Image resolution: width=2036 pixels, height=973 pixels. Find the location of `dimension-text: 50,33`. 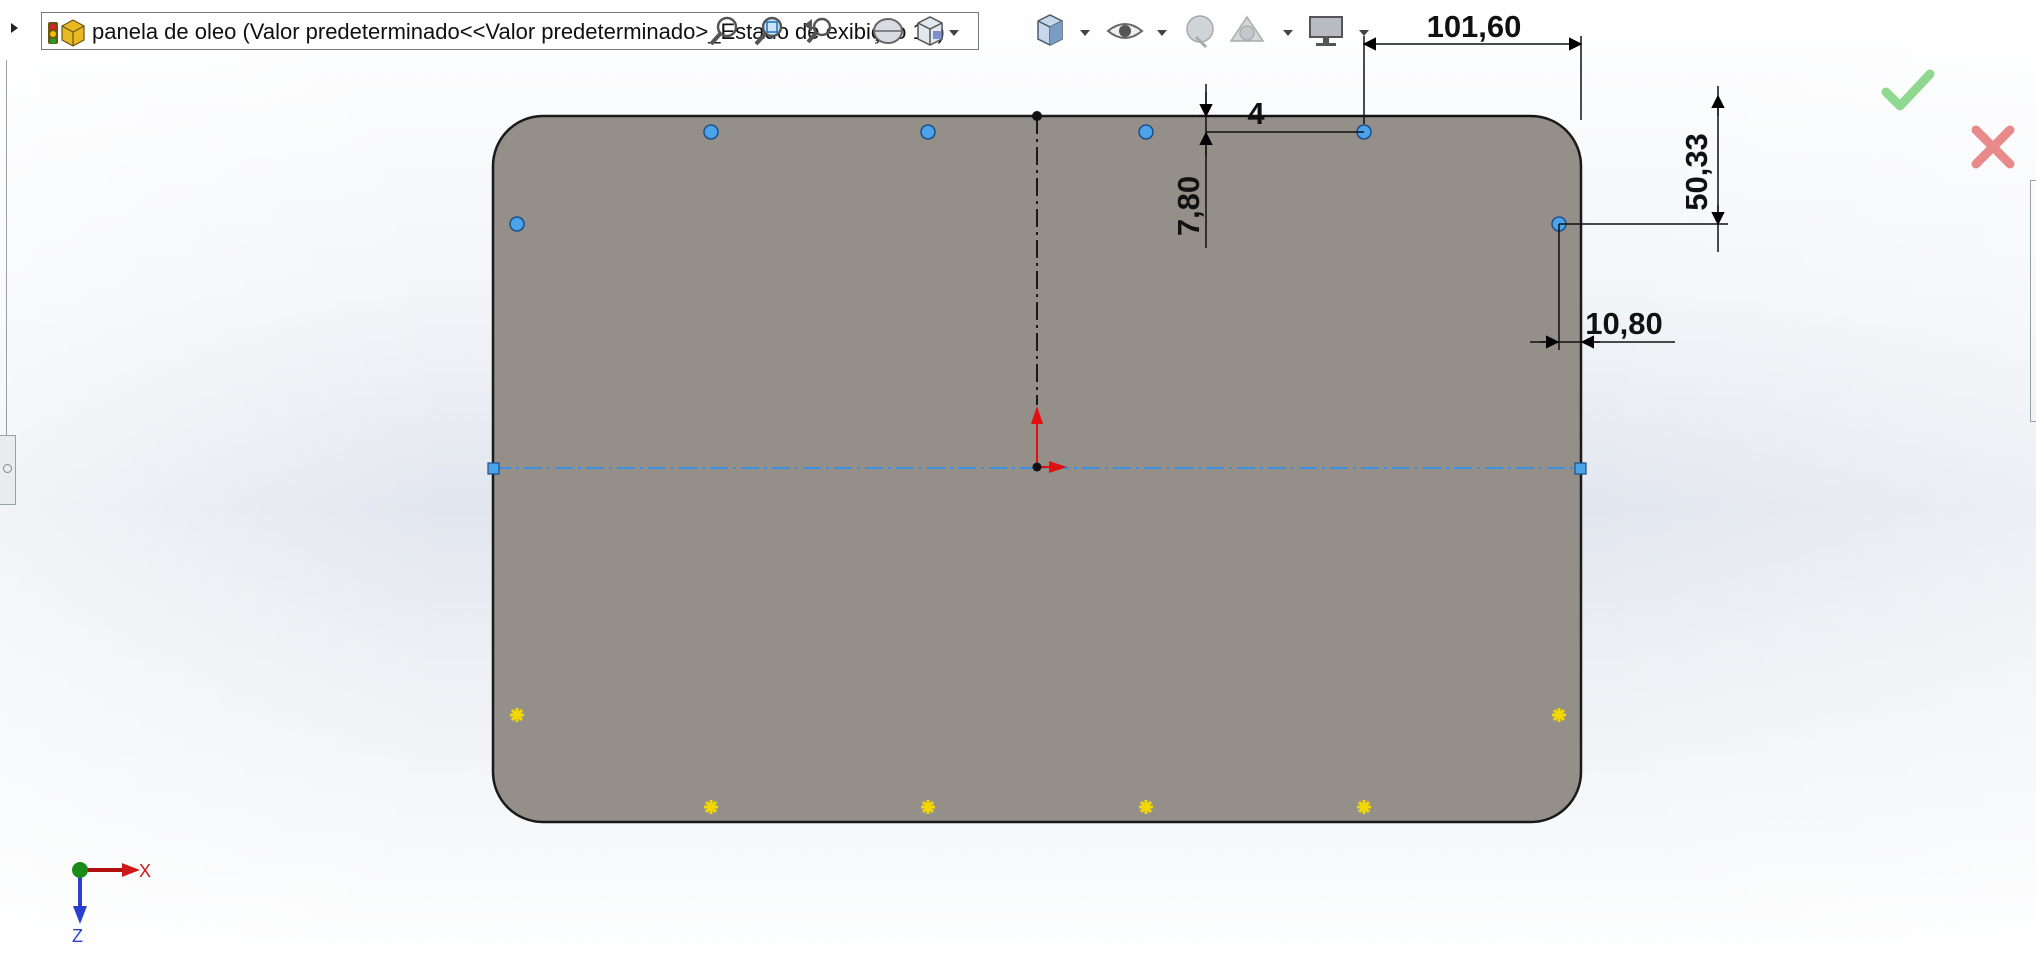

dimension-text: 50,33 is located at coordinates (1696, 172).